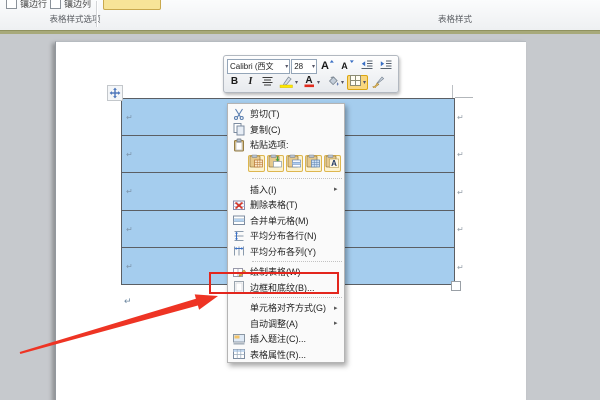  I want to click on group-table-style-options-label: 表格样式选项, so click(75, 19).